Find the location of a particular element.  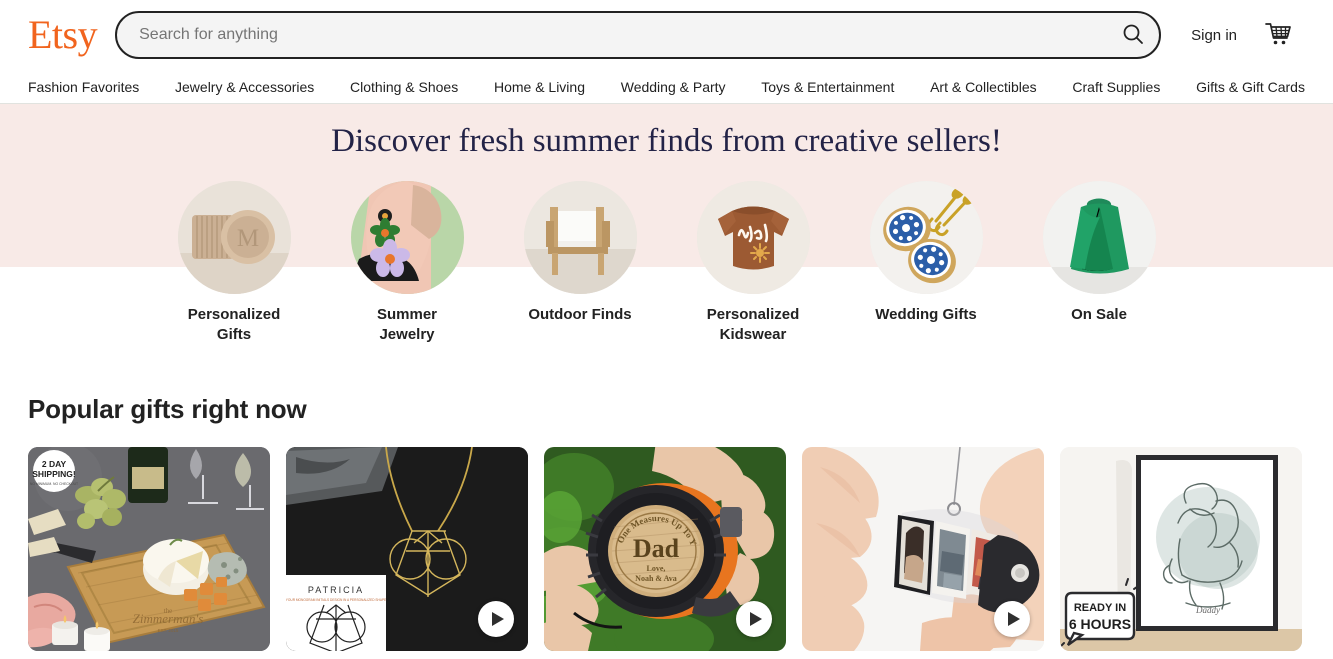

category-summer-jewelry: Summer Jewelry is located at coordinates (407, 262).